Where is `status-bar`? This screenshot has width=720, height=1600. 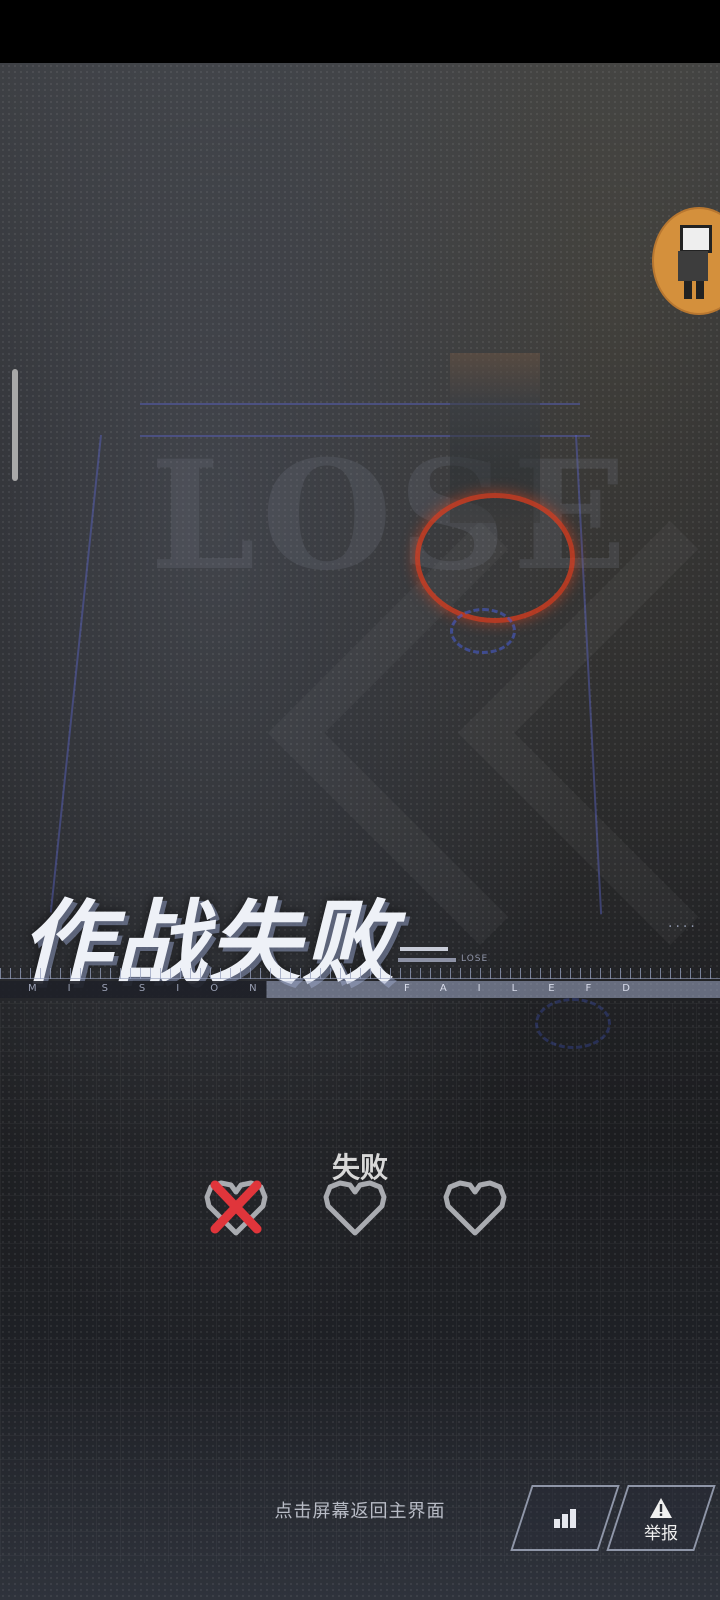
status-bar is located at coordinates (360, 31).